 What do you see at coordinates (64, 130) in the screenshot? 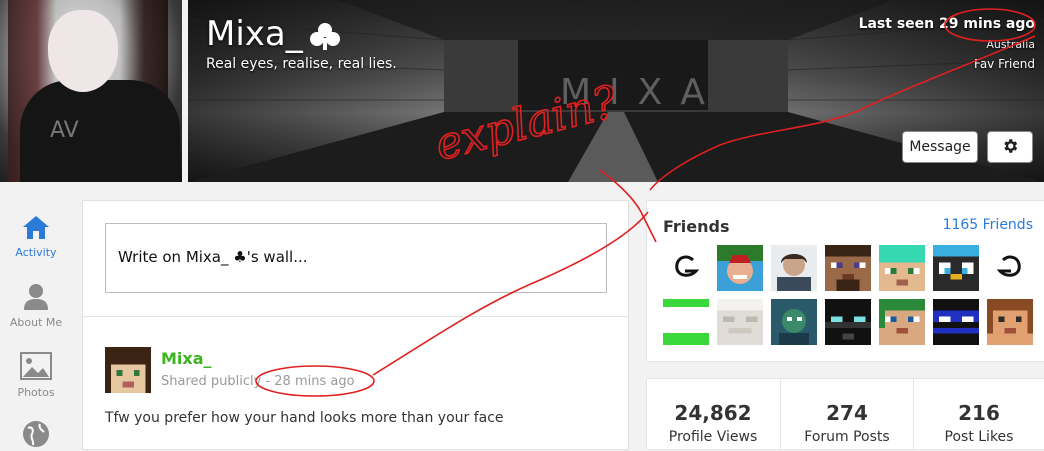
I see `shirt-text: AV` at bounding box center [64, 130].